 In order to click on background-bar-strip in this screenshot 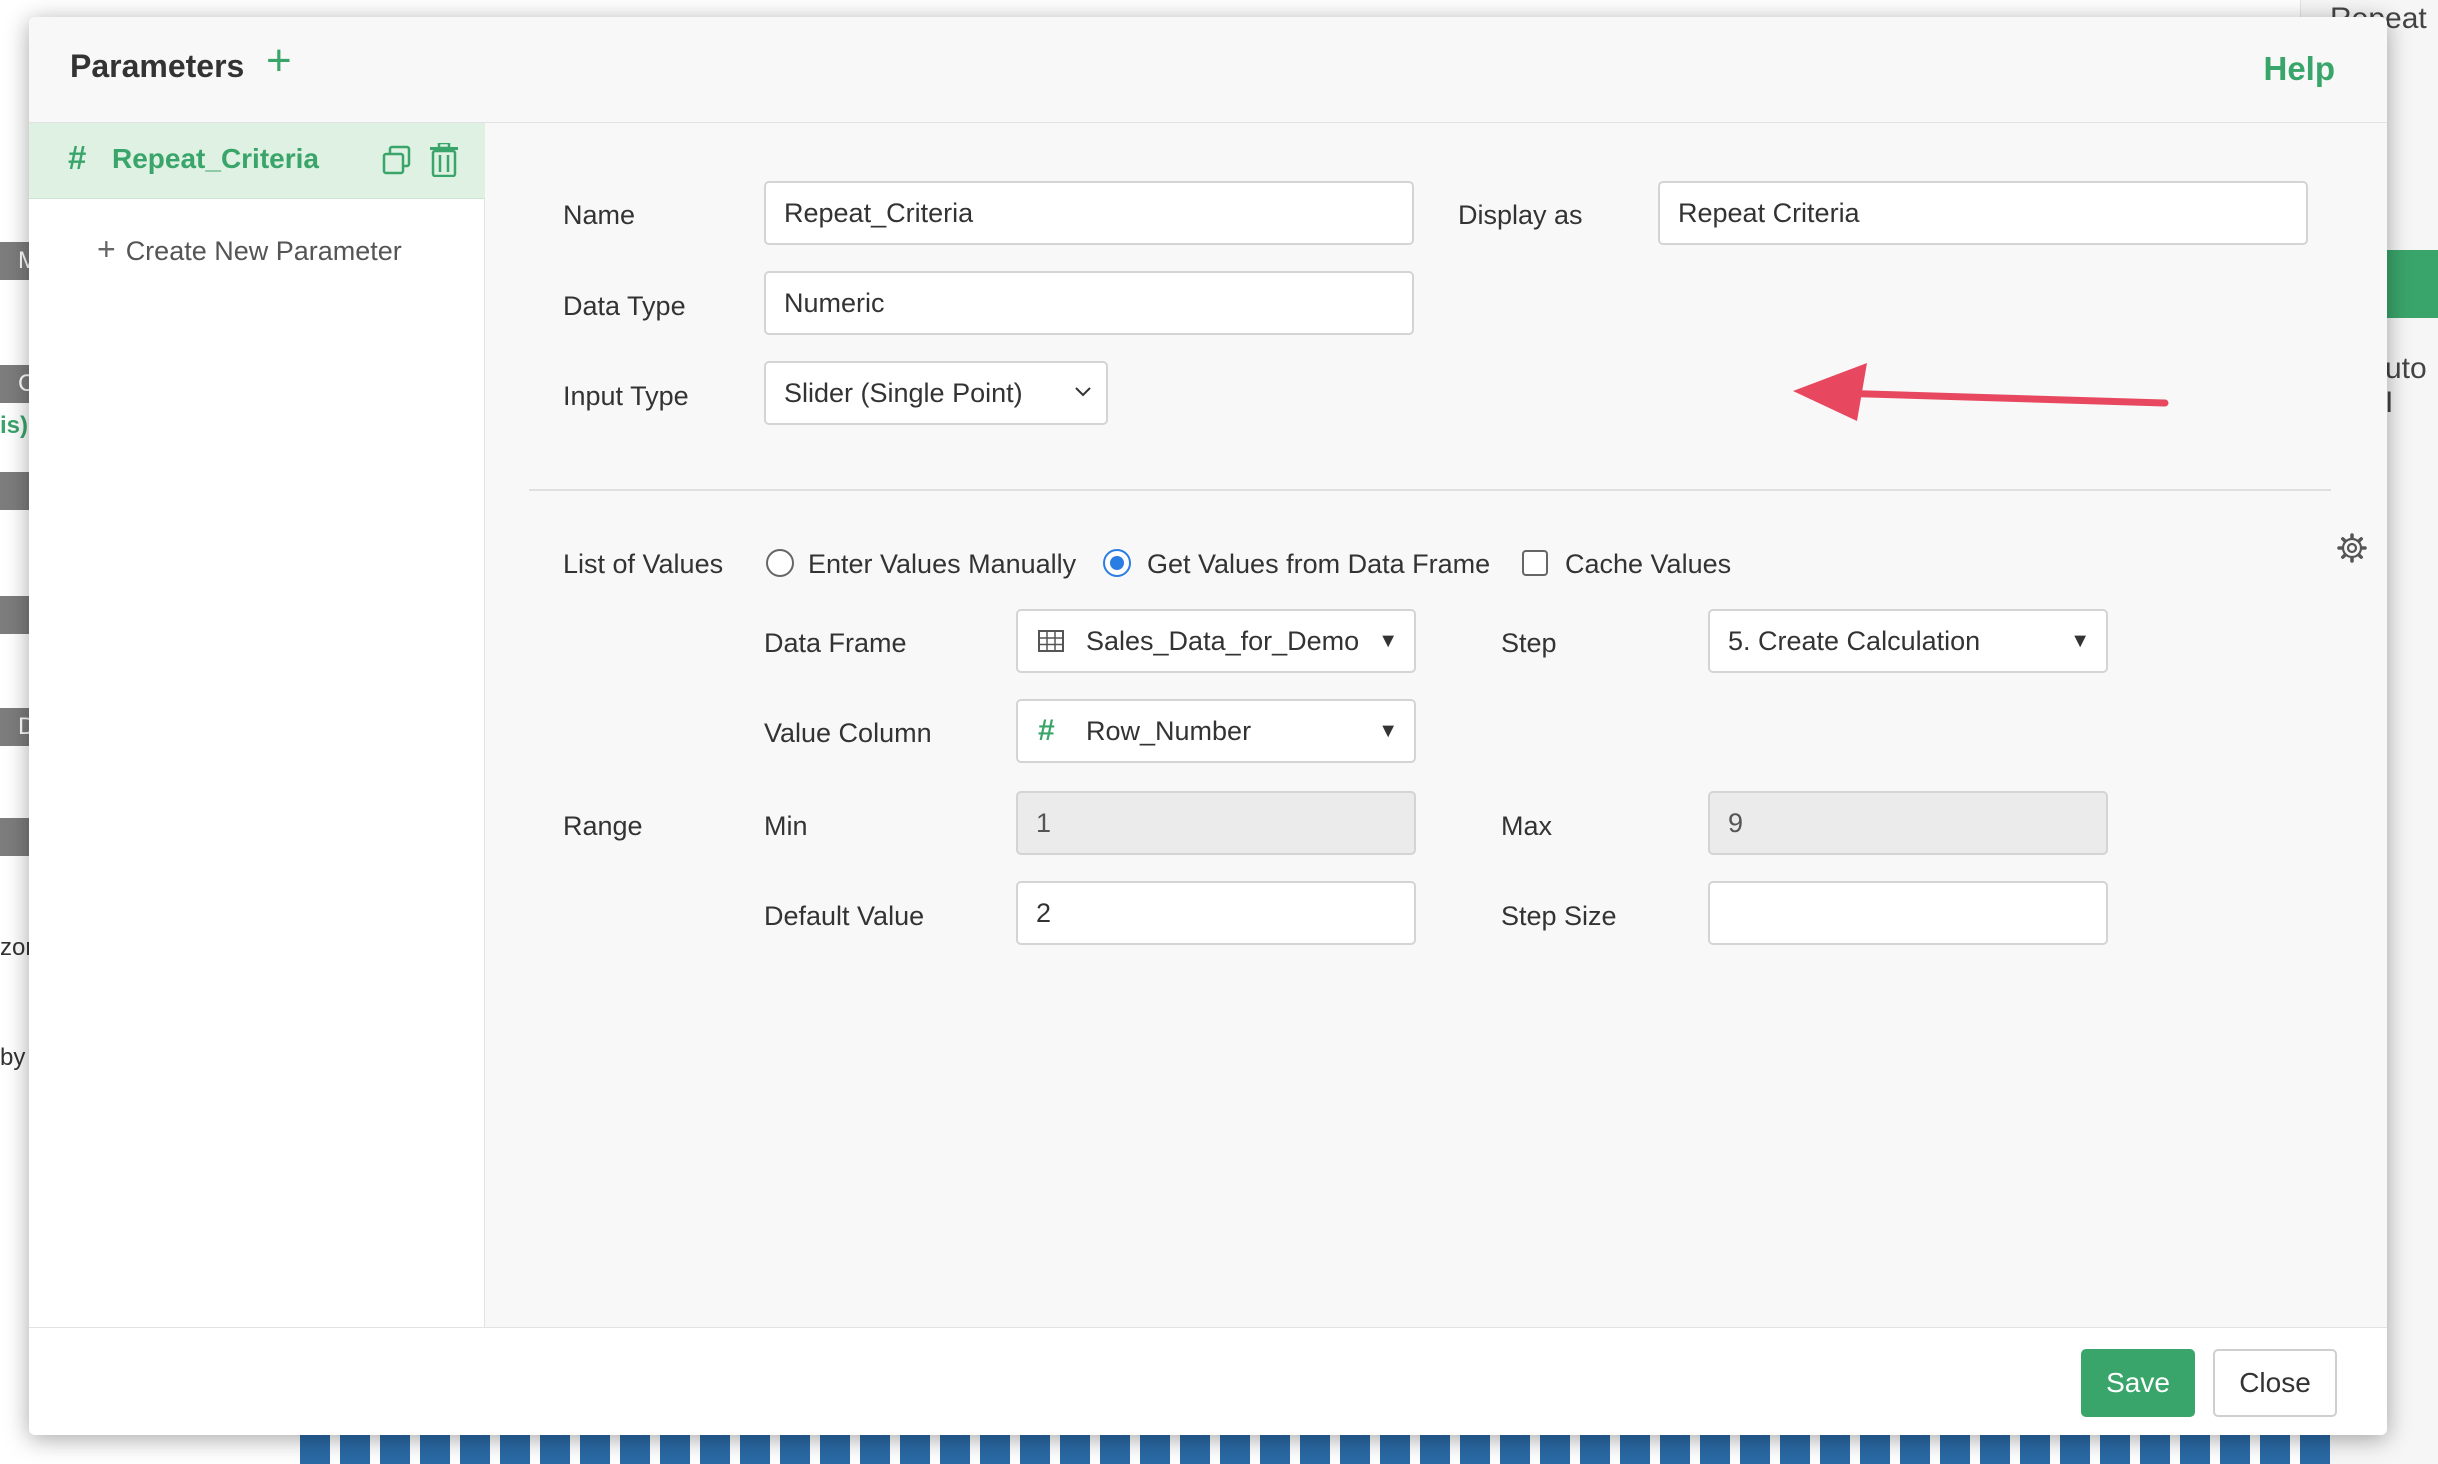, I will do `click(1325, 1448)`.